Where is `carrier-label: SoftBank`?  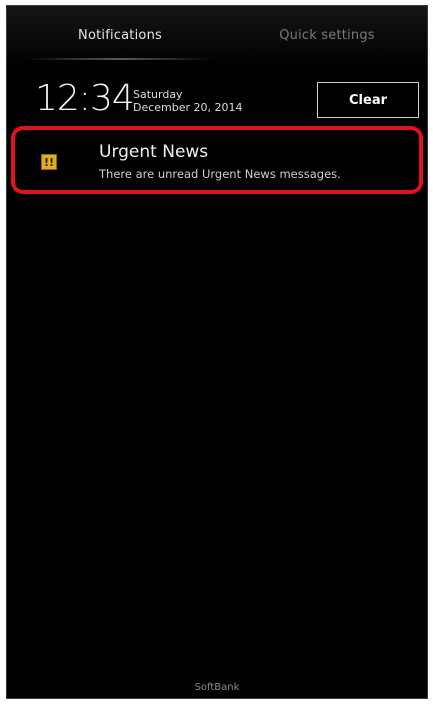 carrier-label: SoftBank is located at coordinates (217, 687).